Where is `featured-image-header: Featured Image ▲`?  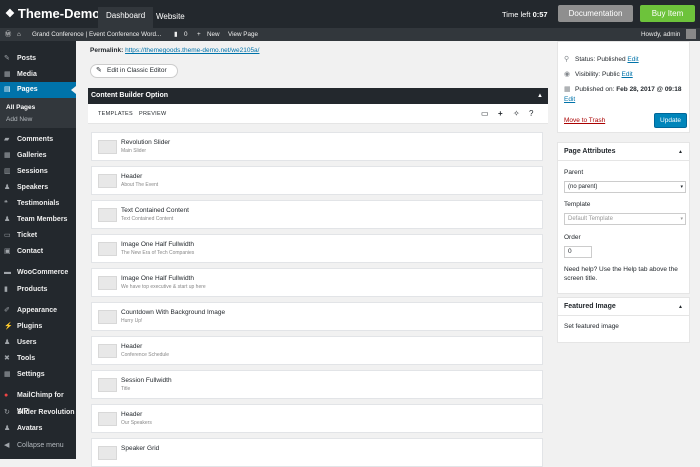
featured-image-header: Featured Image ▲ is located at coordinates (623, 307).